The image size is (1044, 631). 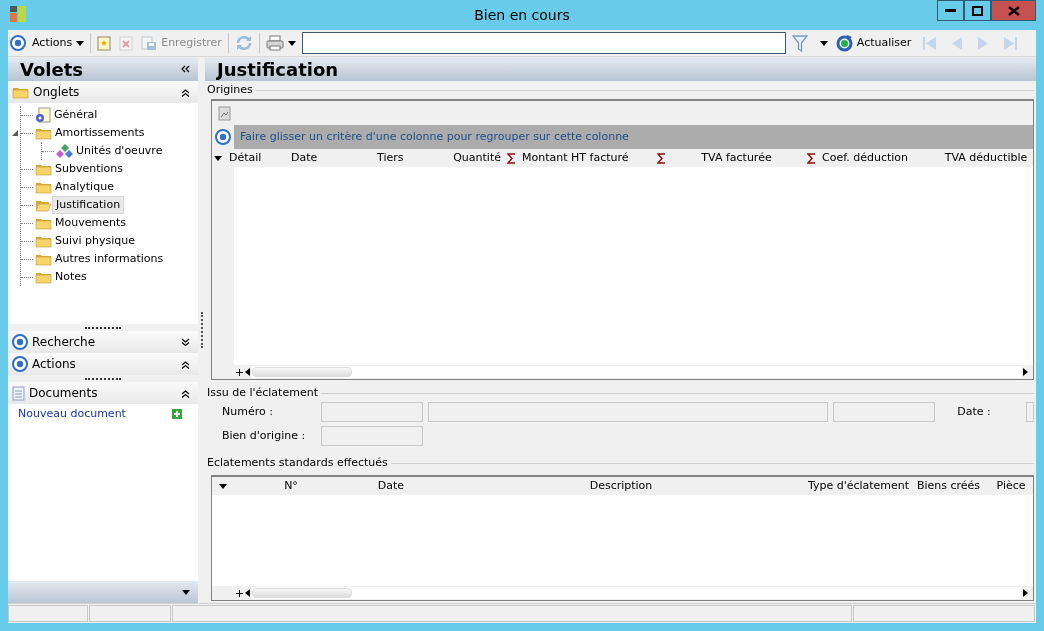 What do you see at coordinates (799, 43) in the screenshot?
I see `filter-icon` at bounding box center [799, 43].